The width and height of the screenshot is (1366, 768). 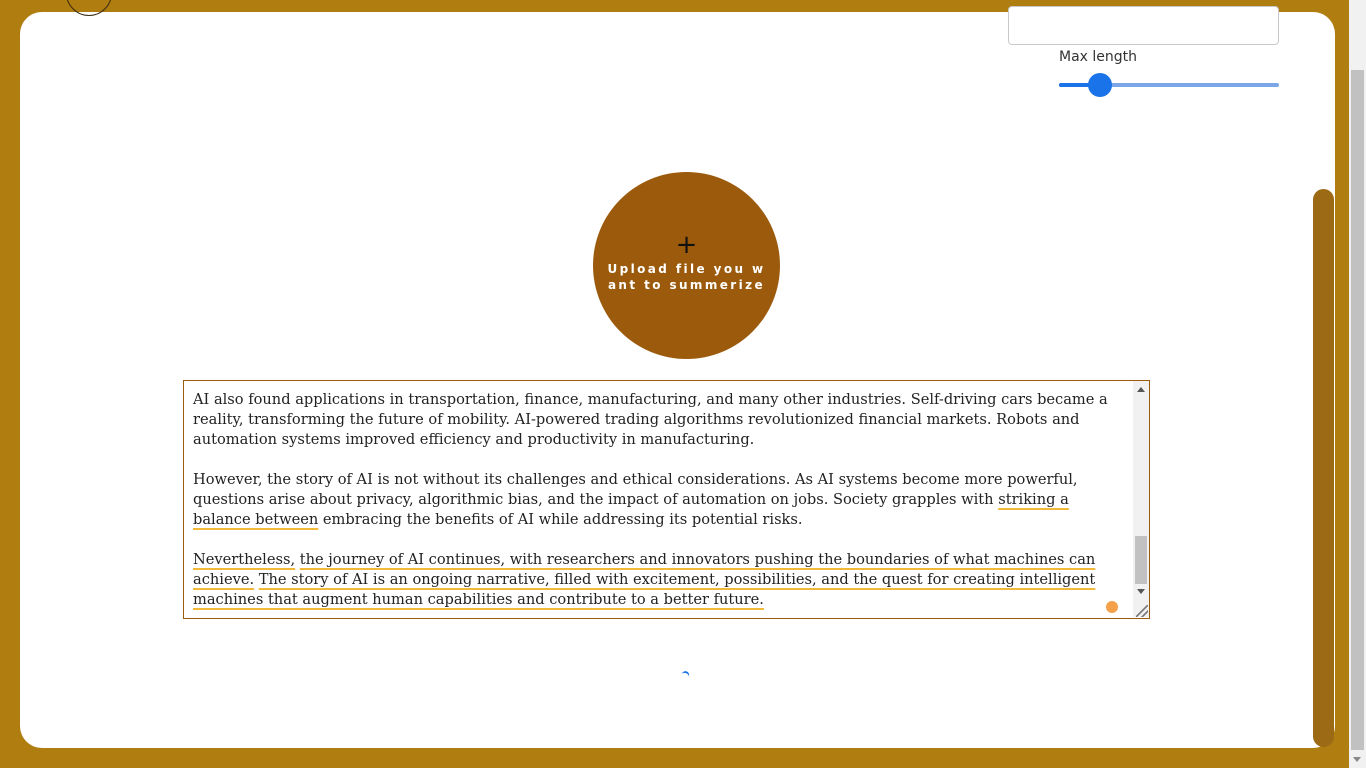 What do you see at coordinates (1141, 389) in the screenshot?
I see `scroll-up-arrow-icon` at bounding box center [1141, 389].